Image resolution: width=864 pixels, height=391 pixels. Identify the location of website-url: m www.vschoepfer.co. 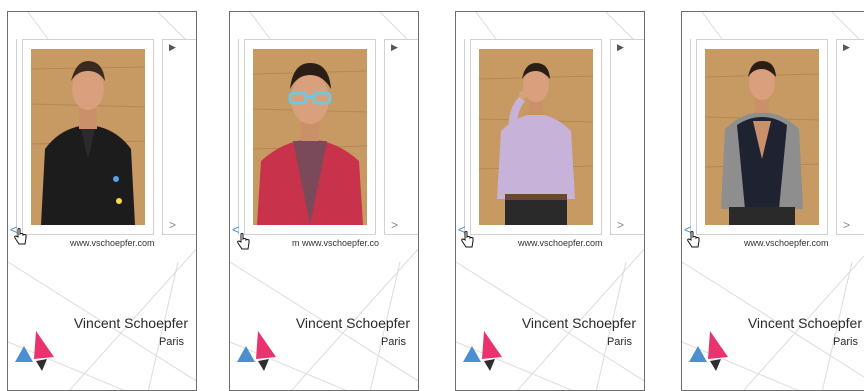
(355, 243).